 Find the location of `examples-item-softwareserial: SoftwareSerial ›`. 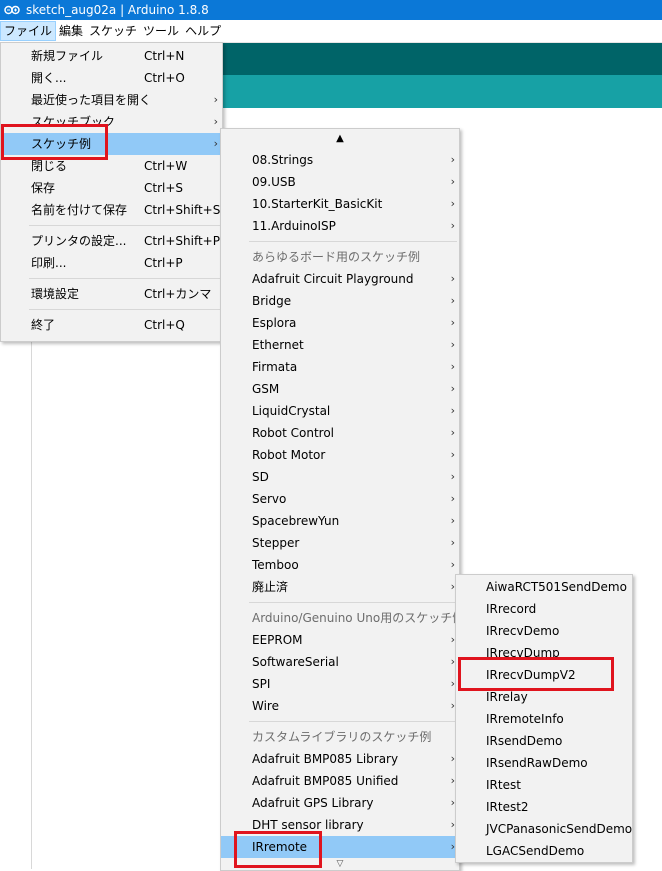

examples-item-softwareserial: SoftwareSerial › is located at coordinates (340, 662).